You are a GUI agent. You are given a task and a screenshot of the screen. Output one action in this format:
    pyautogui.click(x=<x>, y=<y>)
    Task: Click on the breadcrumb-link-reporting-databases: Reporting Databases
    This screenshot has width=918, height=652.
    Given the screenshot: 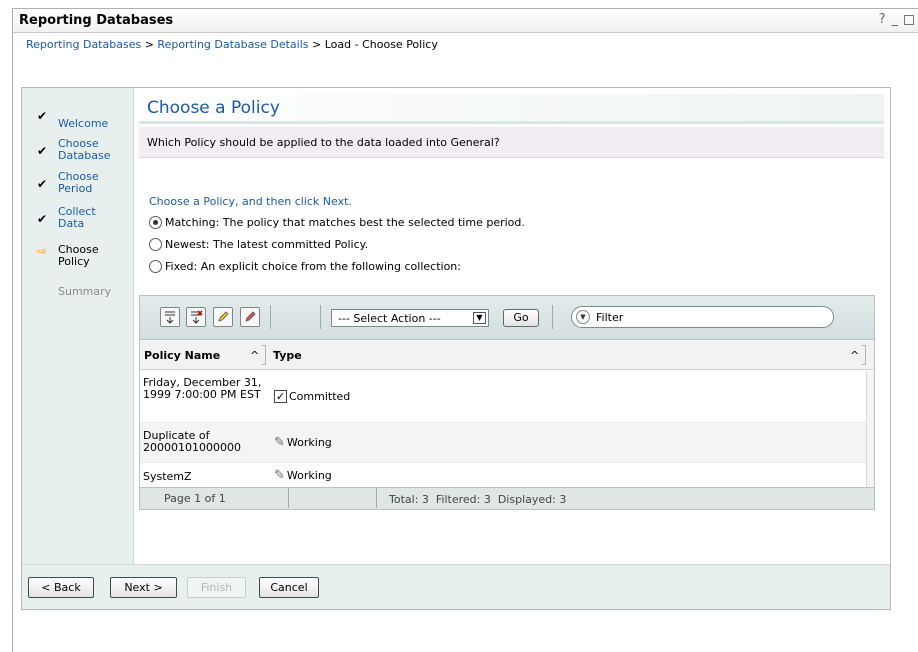 What is the action you would take?
    pyautogui.click(x=83, y=44)
    